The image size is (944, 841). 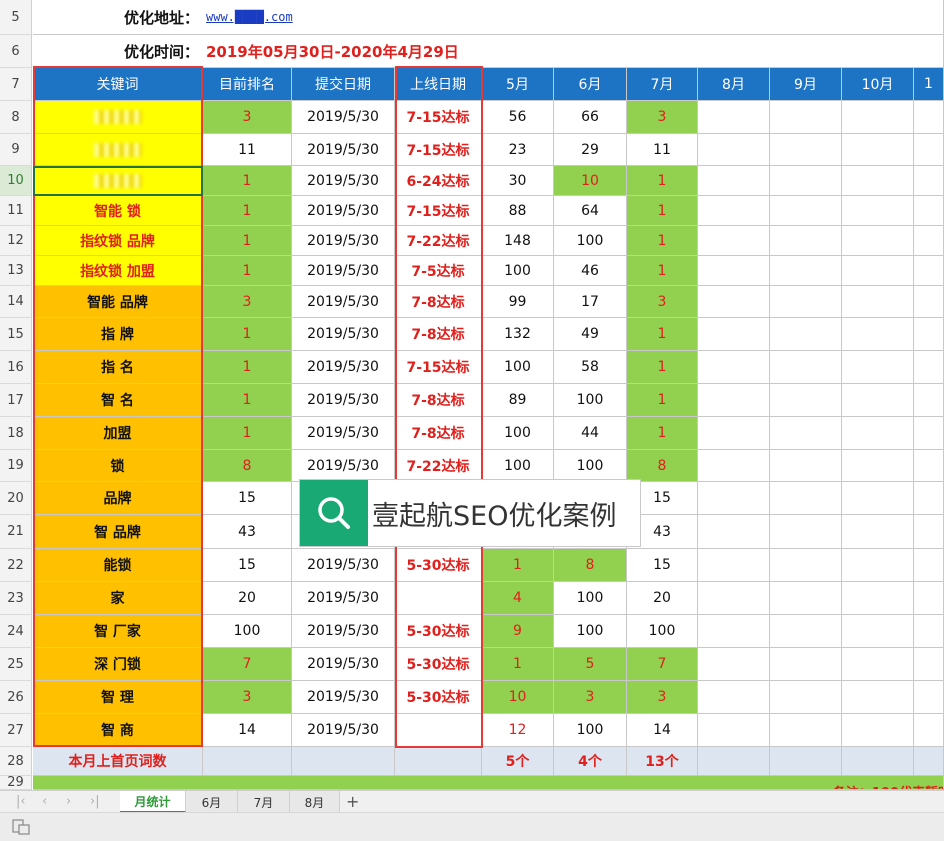 I want to click on last-sheet-icon: ›|, so click(x=95, y=801).